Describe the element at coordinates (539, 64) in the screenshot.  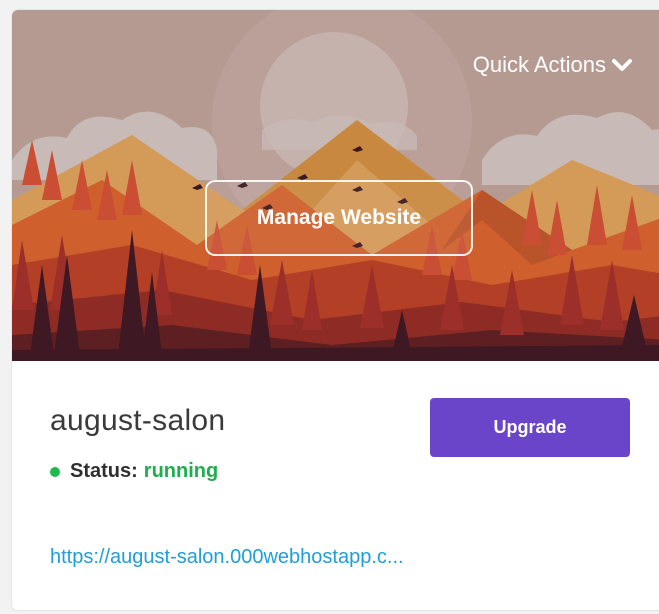
I see `quick-actions-label: Quick Actions` at that location.